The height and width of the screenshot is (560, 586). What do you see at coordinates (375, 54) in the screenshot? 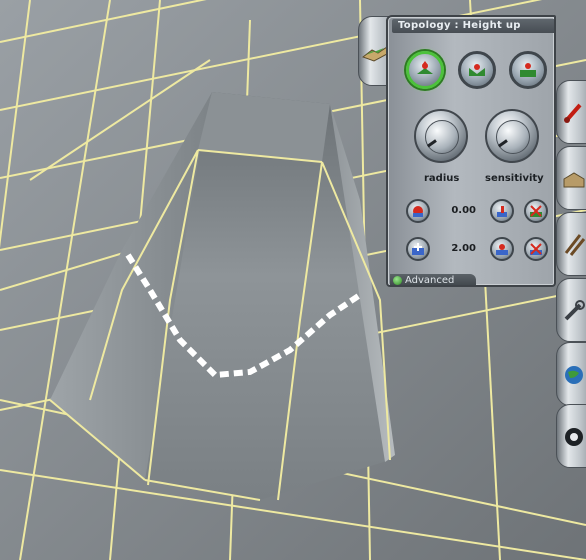
I see `topology-tab-icon` at bounding box center [375, 54].